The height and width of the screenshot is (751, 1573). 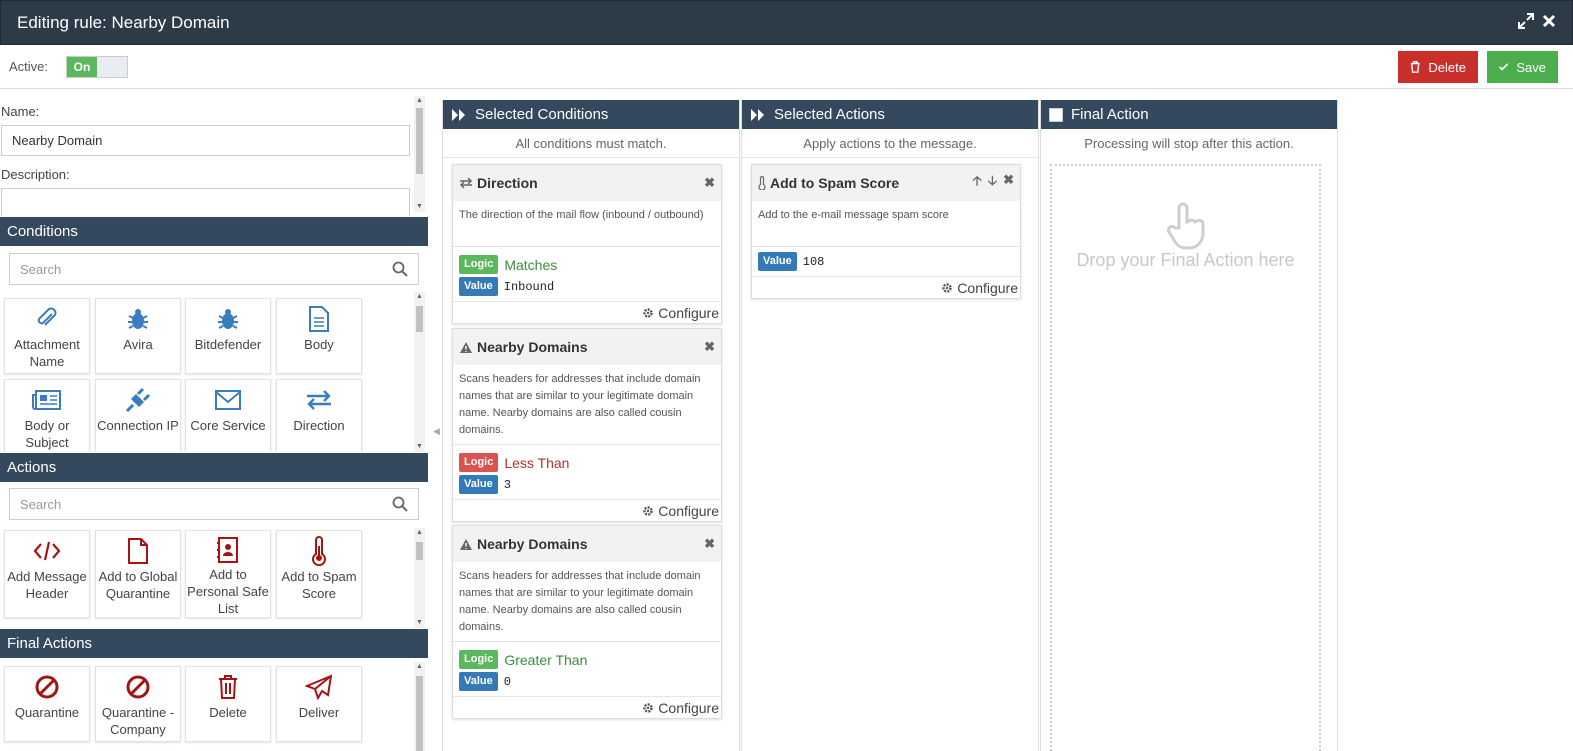 I want to click on logic-value: Less Than, so click(x=537, y=462).